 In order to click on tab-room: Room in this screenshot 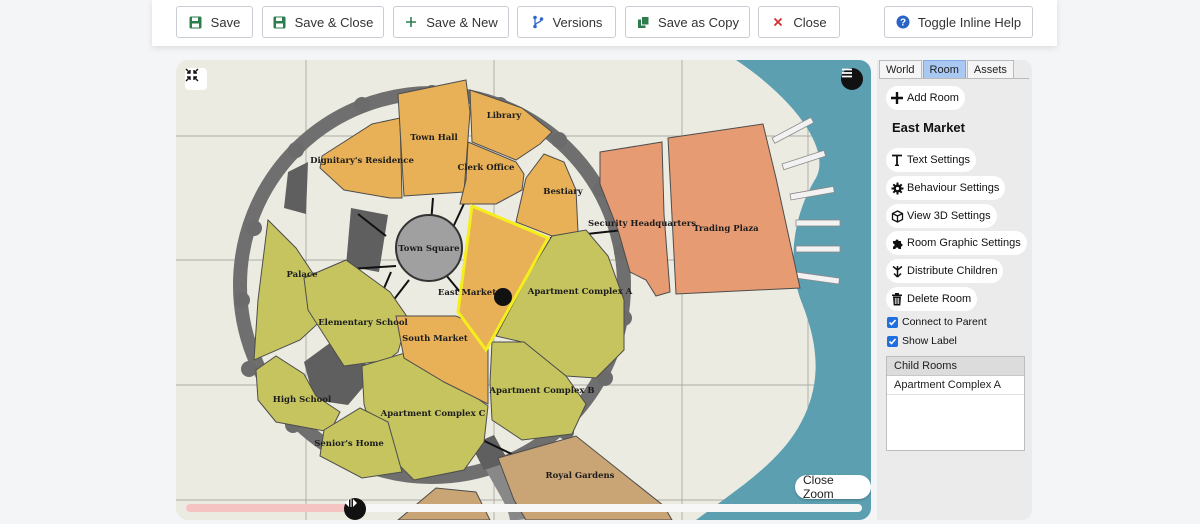, I will do `click(944, 69)`.